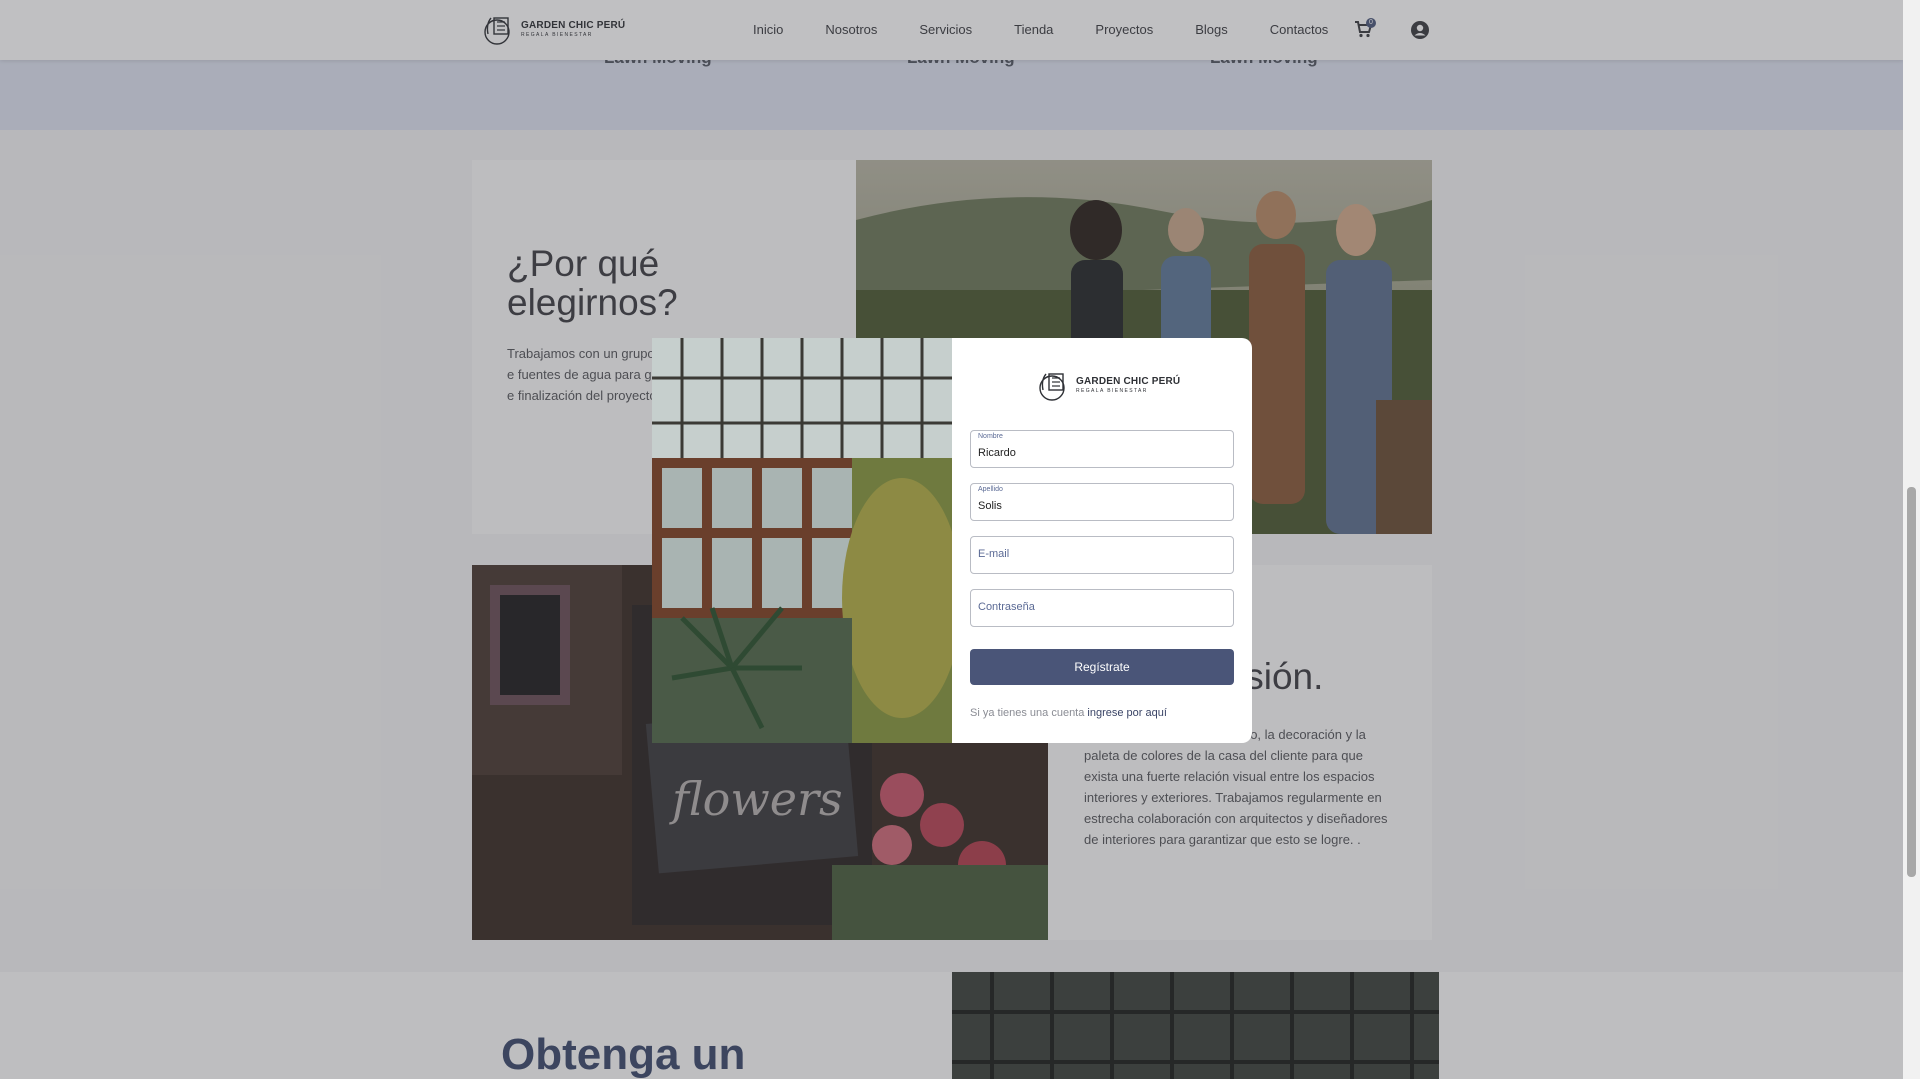 This screenshot has width=1920, height=1079. Describe the element at coordinates (1102, 667) in the screenshot. I see `register-button: Regístrate` at that location.